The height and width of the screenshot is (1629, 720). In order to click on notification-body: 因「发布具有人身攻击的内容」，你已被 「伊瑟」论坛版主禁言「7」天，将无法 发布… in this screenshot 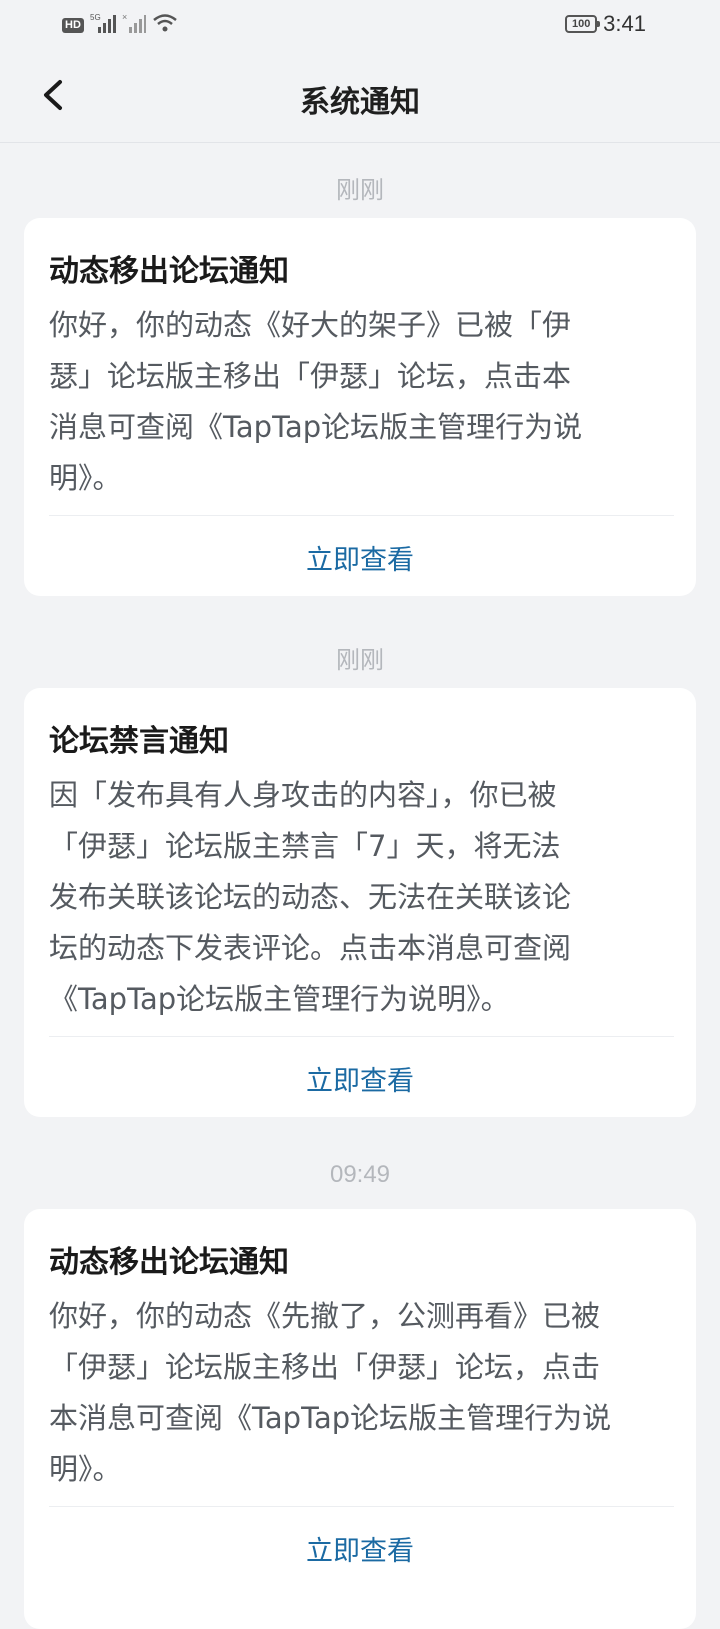, I will do `click(349, 897)`.